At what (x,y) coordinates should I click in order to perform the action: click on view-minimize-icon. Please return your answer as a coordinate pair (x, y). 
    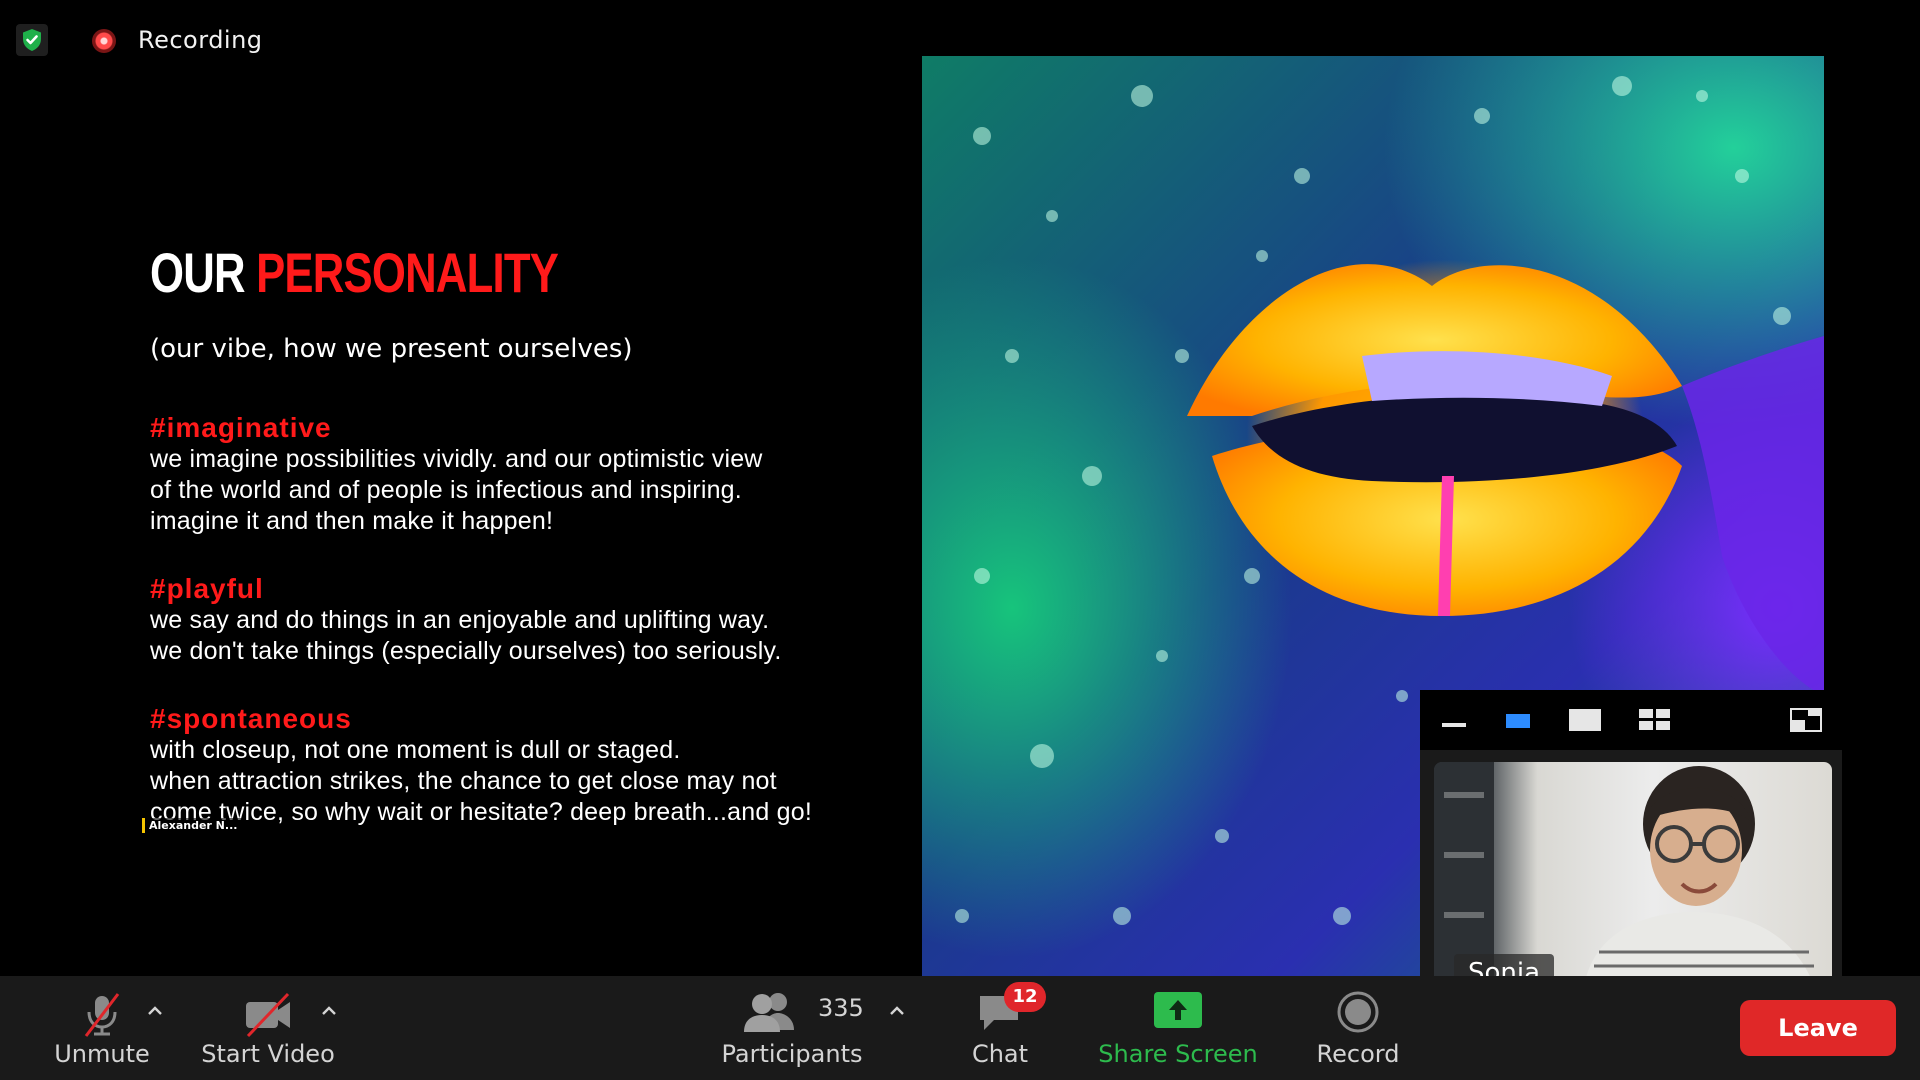
    Looking at the image, I should click on (1454, 720).